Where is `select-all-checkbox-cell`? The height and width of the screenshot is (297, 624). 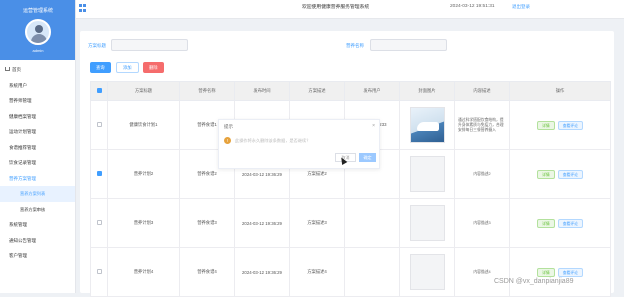
select-all-checkbox-cell is located at coordinates (99, 91).